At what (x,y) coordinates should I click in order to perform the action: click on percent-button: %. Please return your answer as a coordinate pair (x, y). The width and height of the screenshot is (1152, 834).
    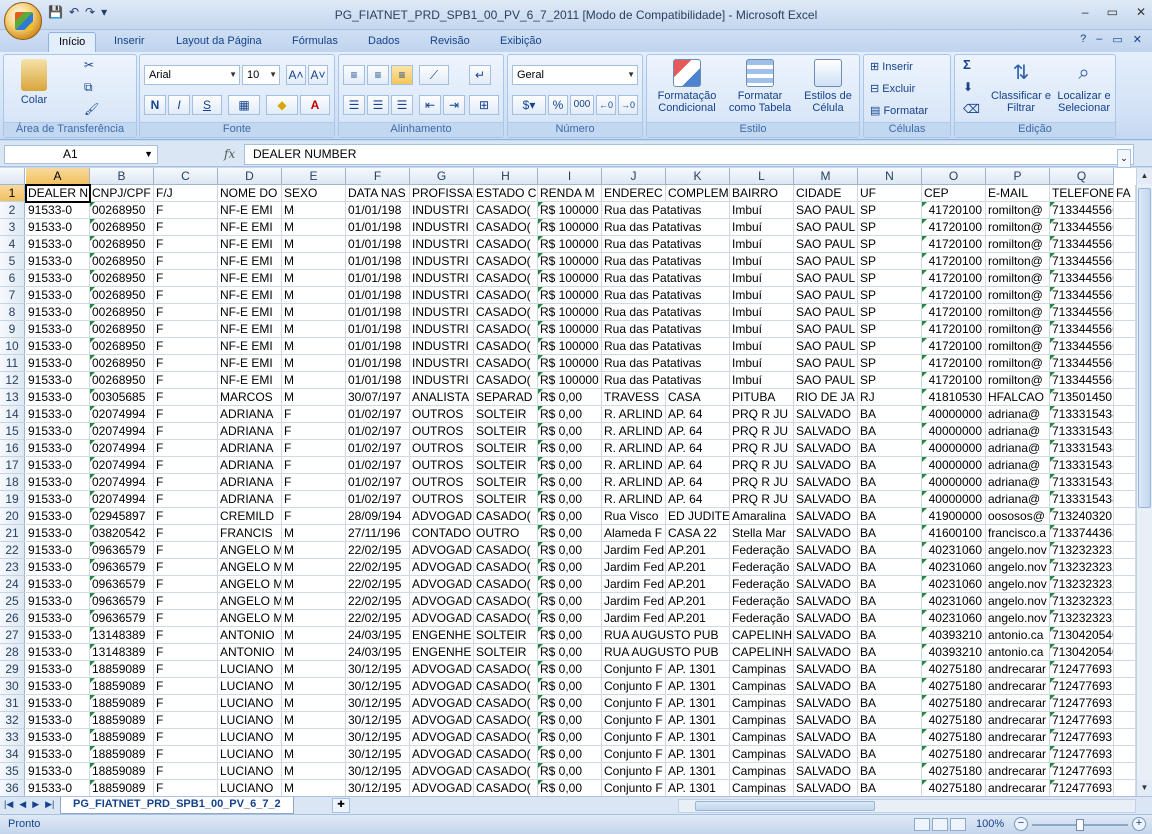
    Looking at the image, I should click on (558, 105).